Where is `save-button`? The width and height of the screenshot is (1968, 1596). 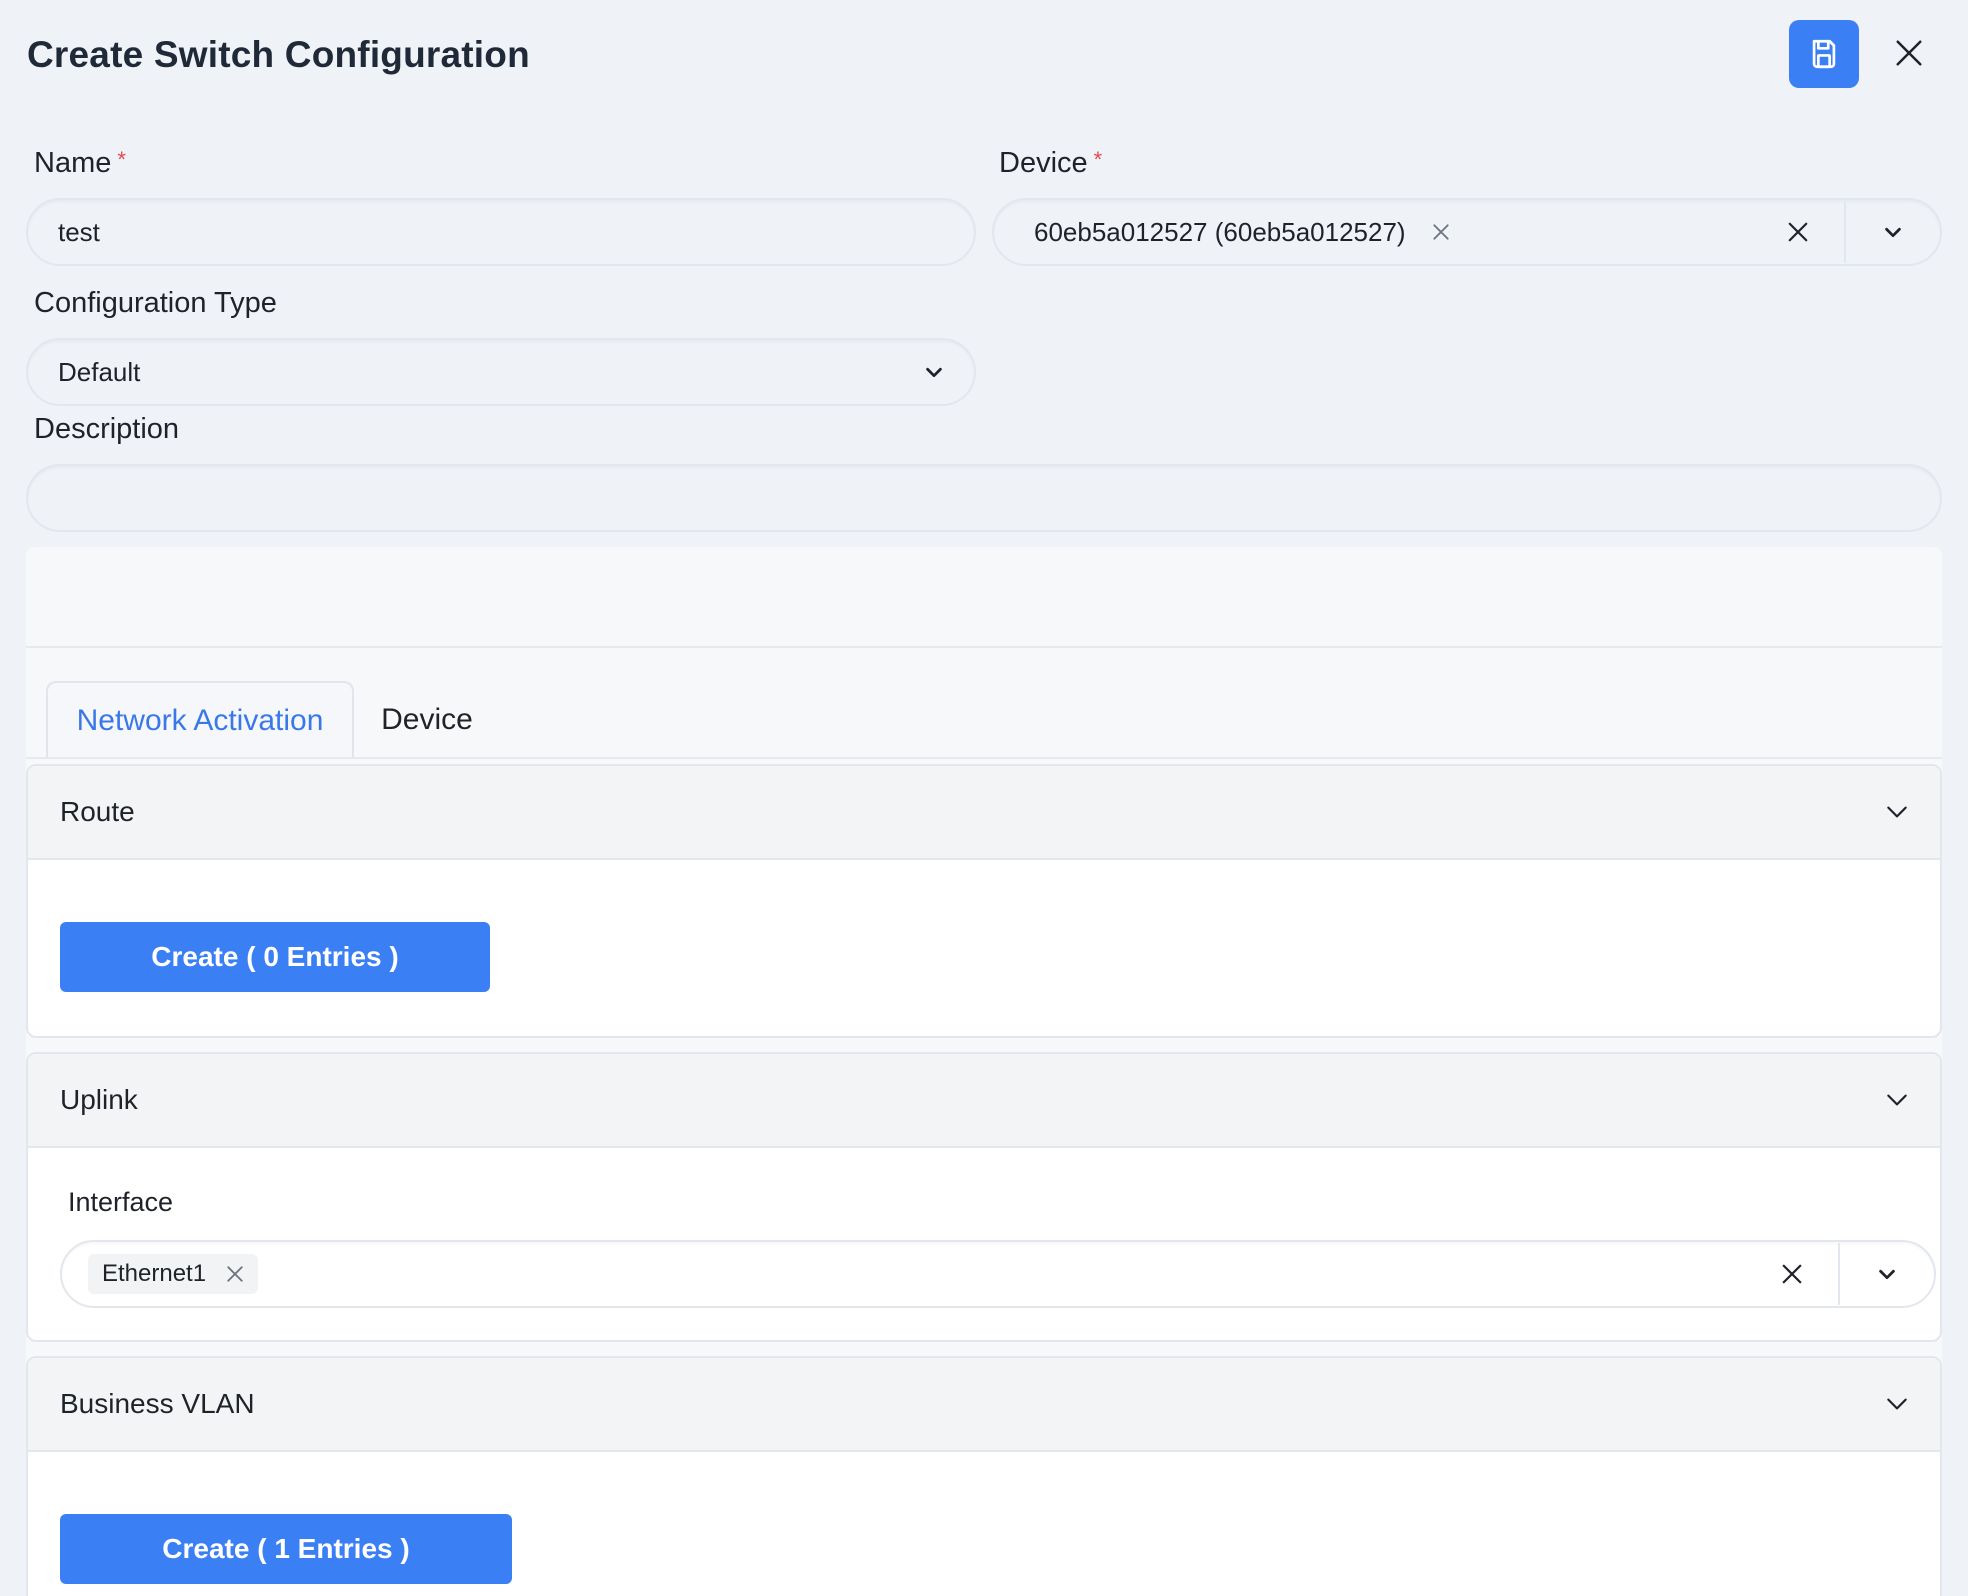 save-button is located at coordinates (1824, 54).